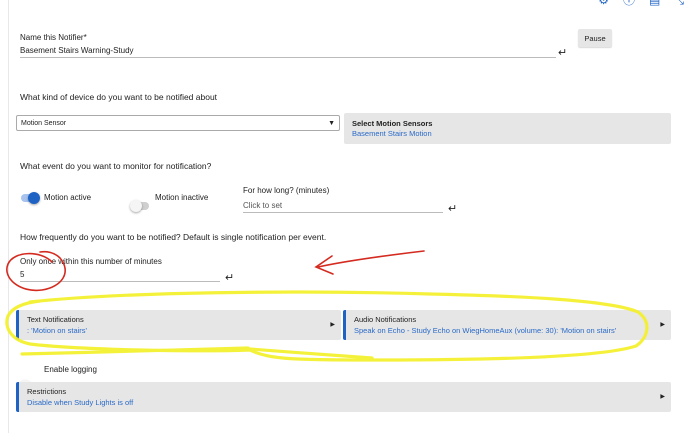 The image size is (690, 433). I want to click on red-circle-annotation, so click(36, 271).